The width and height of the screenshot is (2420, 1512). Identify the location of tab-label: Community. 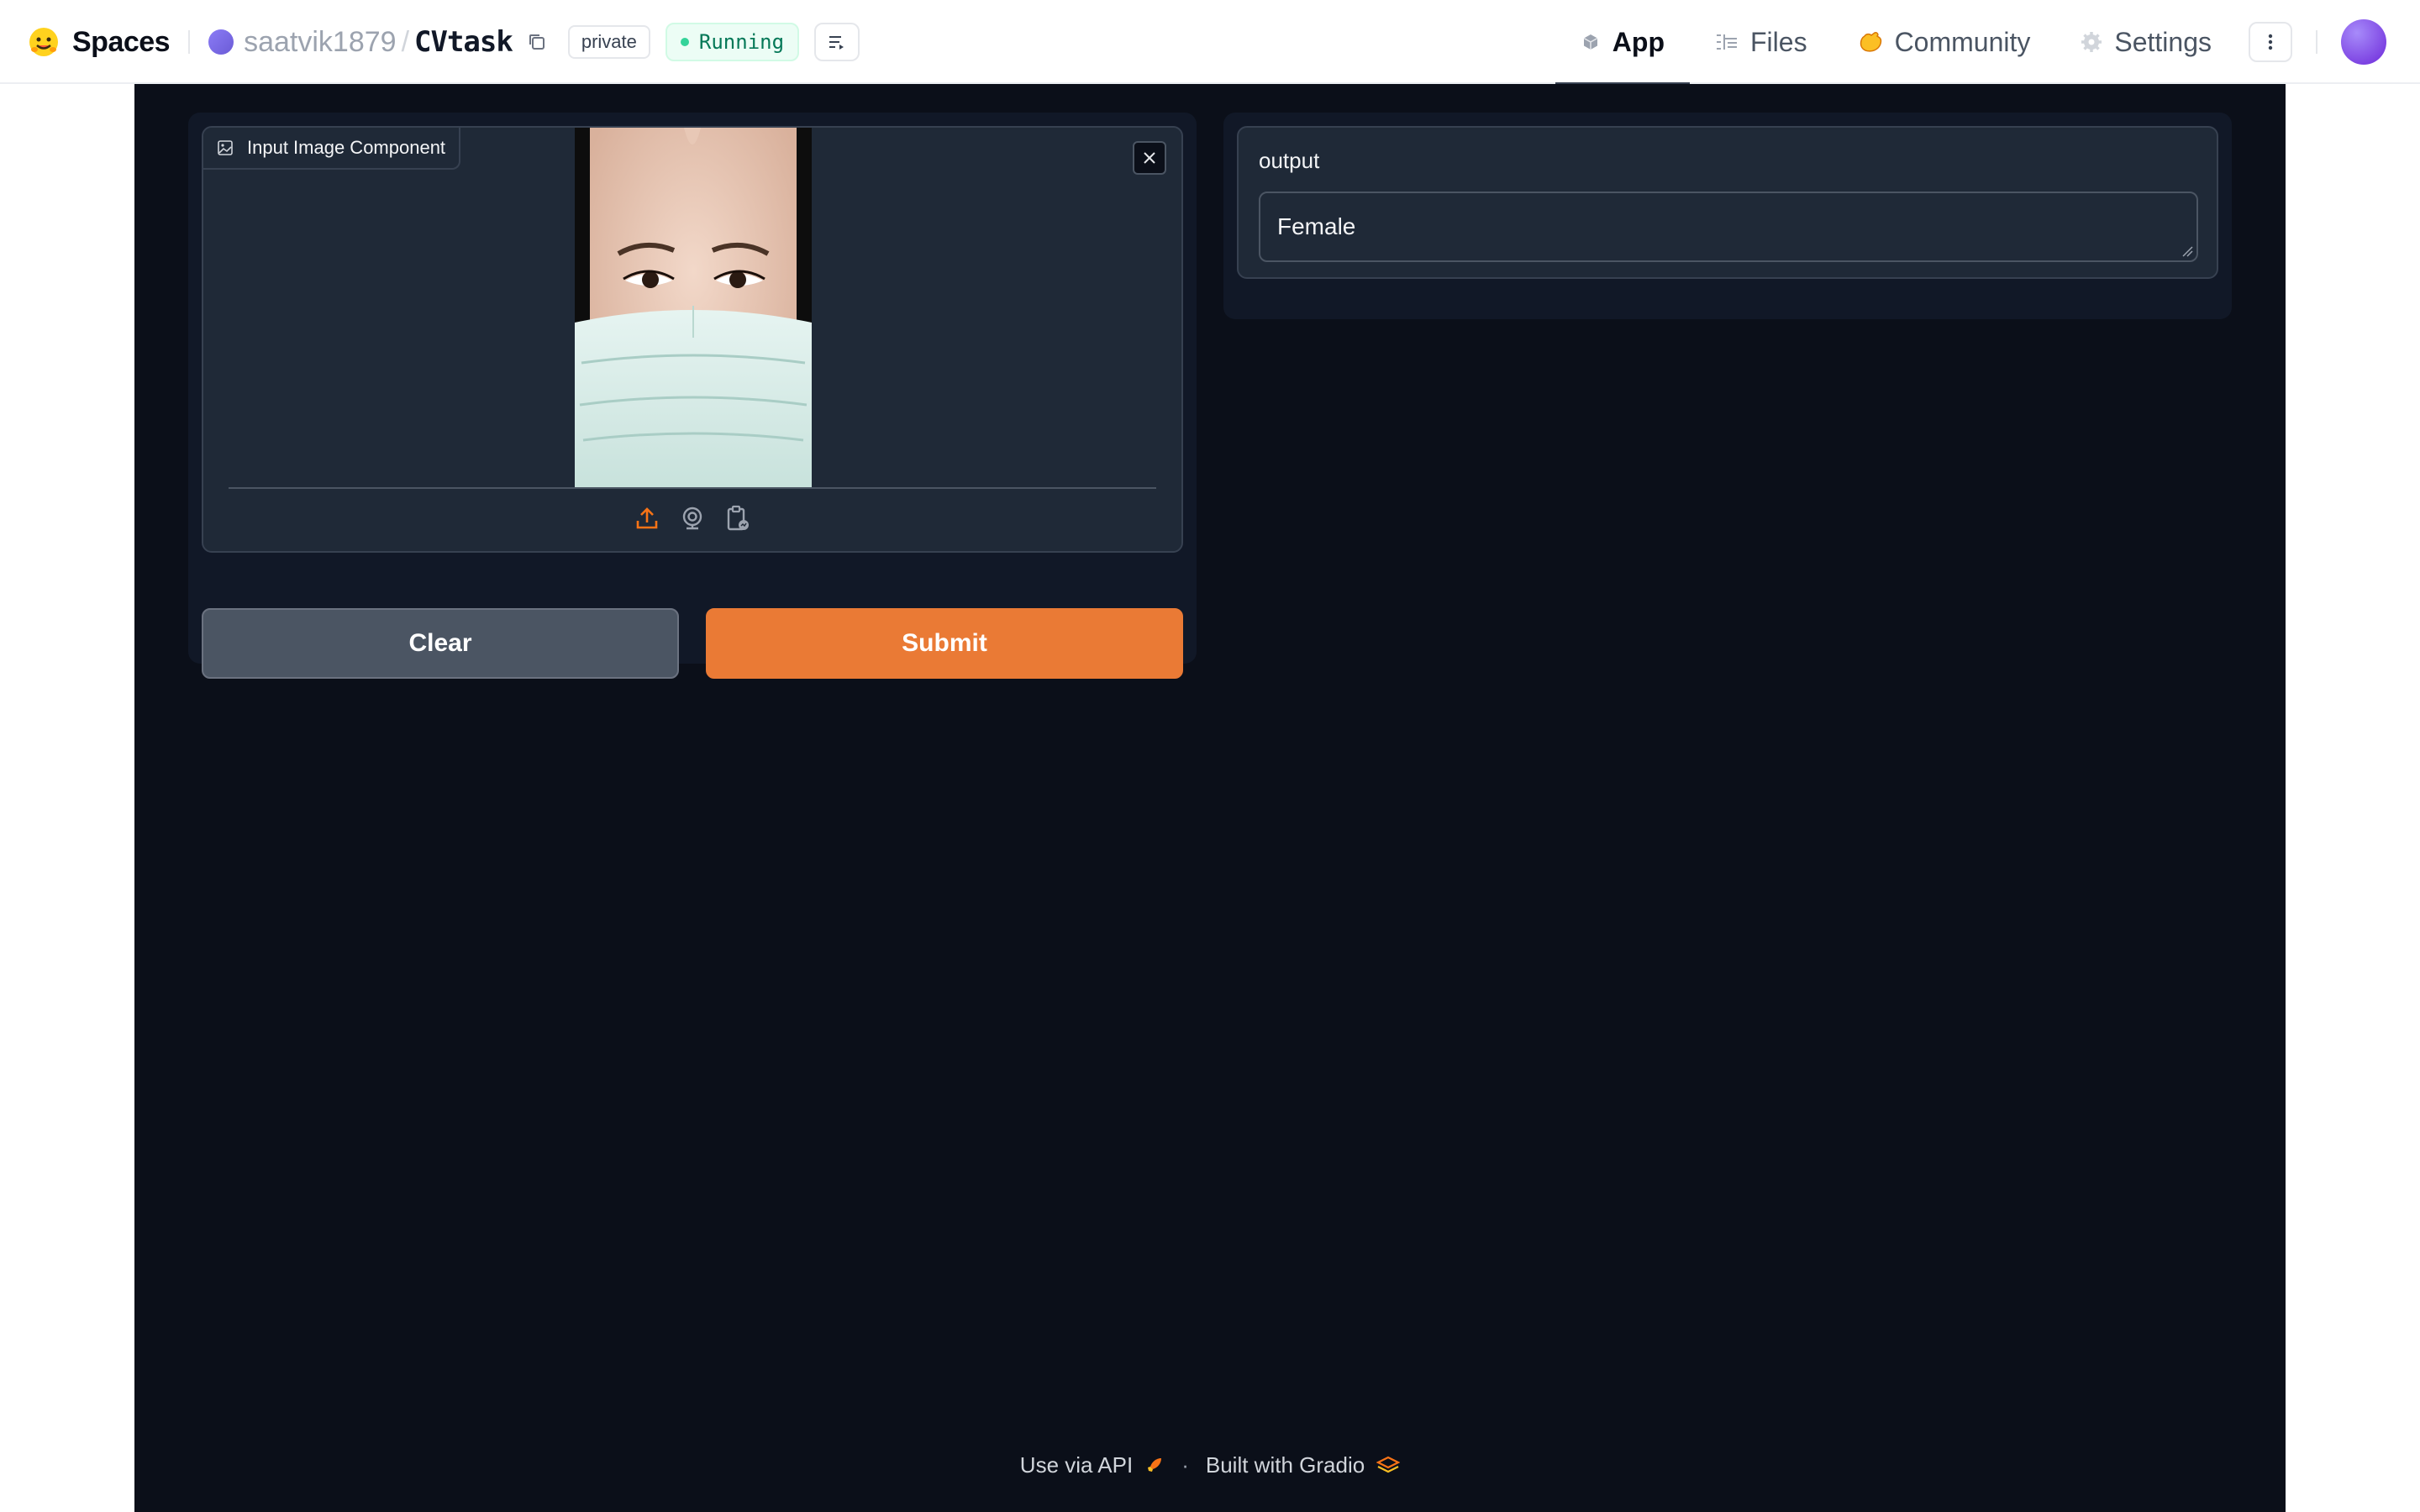
(1963, 41).